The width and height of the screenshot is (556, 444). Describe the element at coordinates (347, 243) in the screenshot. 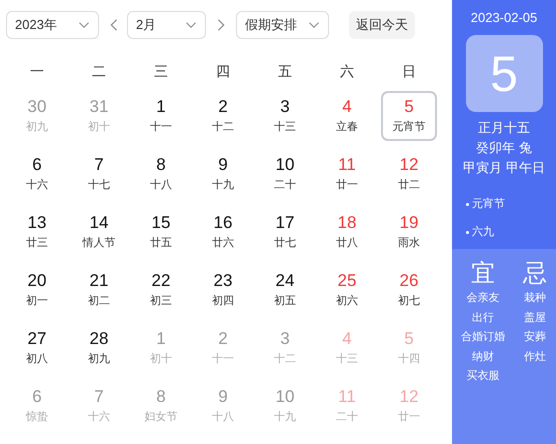

I see `lunar-date: 廿八` at that location.